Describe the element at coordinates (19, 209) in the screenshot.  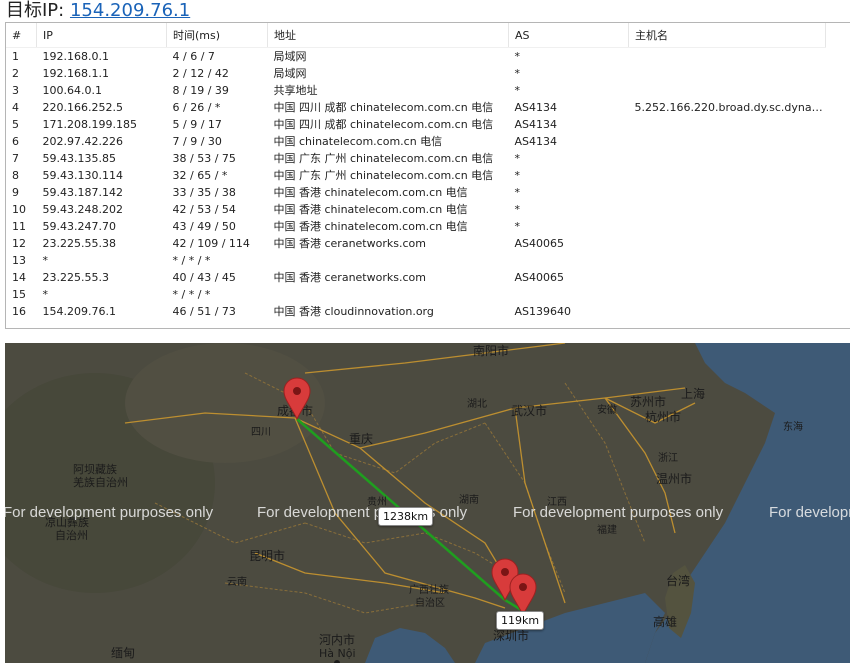
I see `hop-number: 10` at that location.